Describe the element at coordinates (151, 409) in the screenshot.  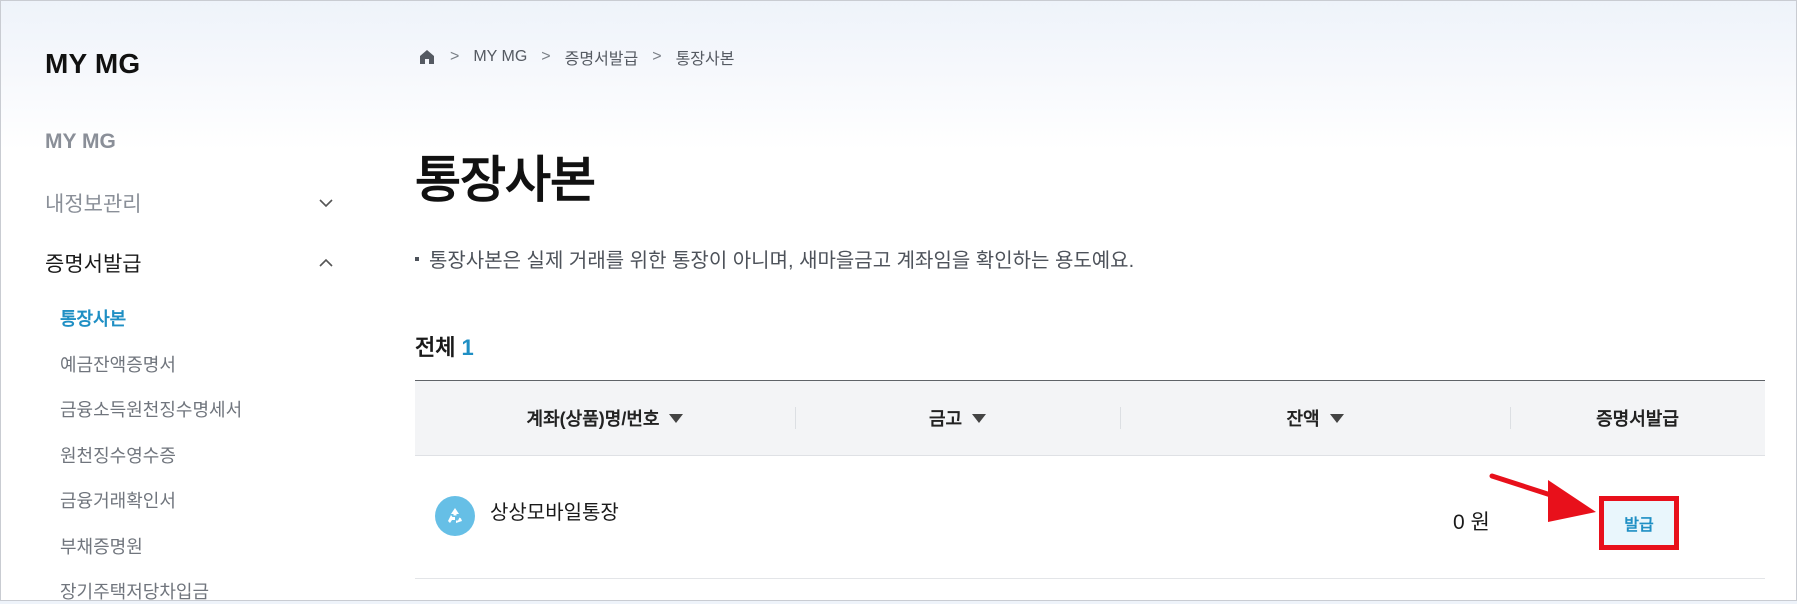
I see `sidebar-sub-item: 금융소득원천징수명세서` at that location.